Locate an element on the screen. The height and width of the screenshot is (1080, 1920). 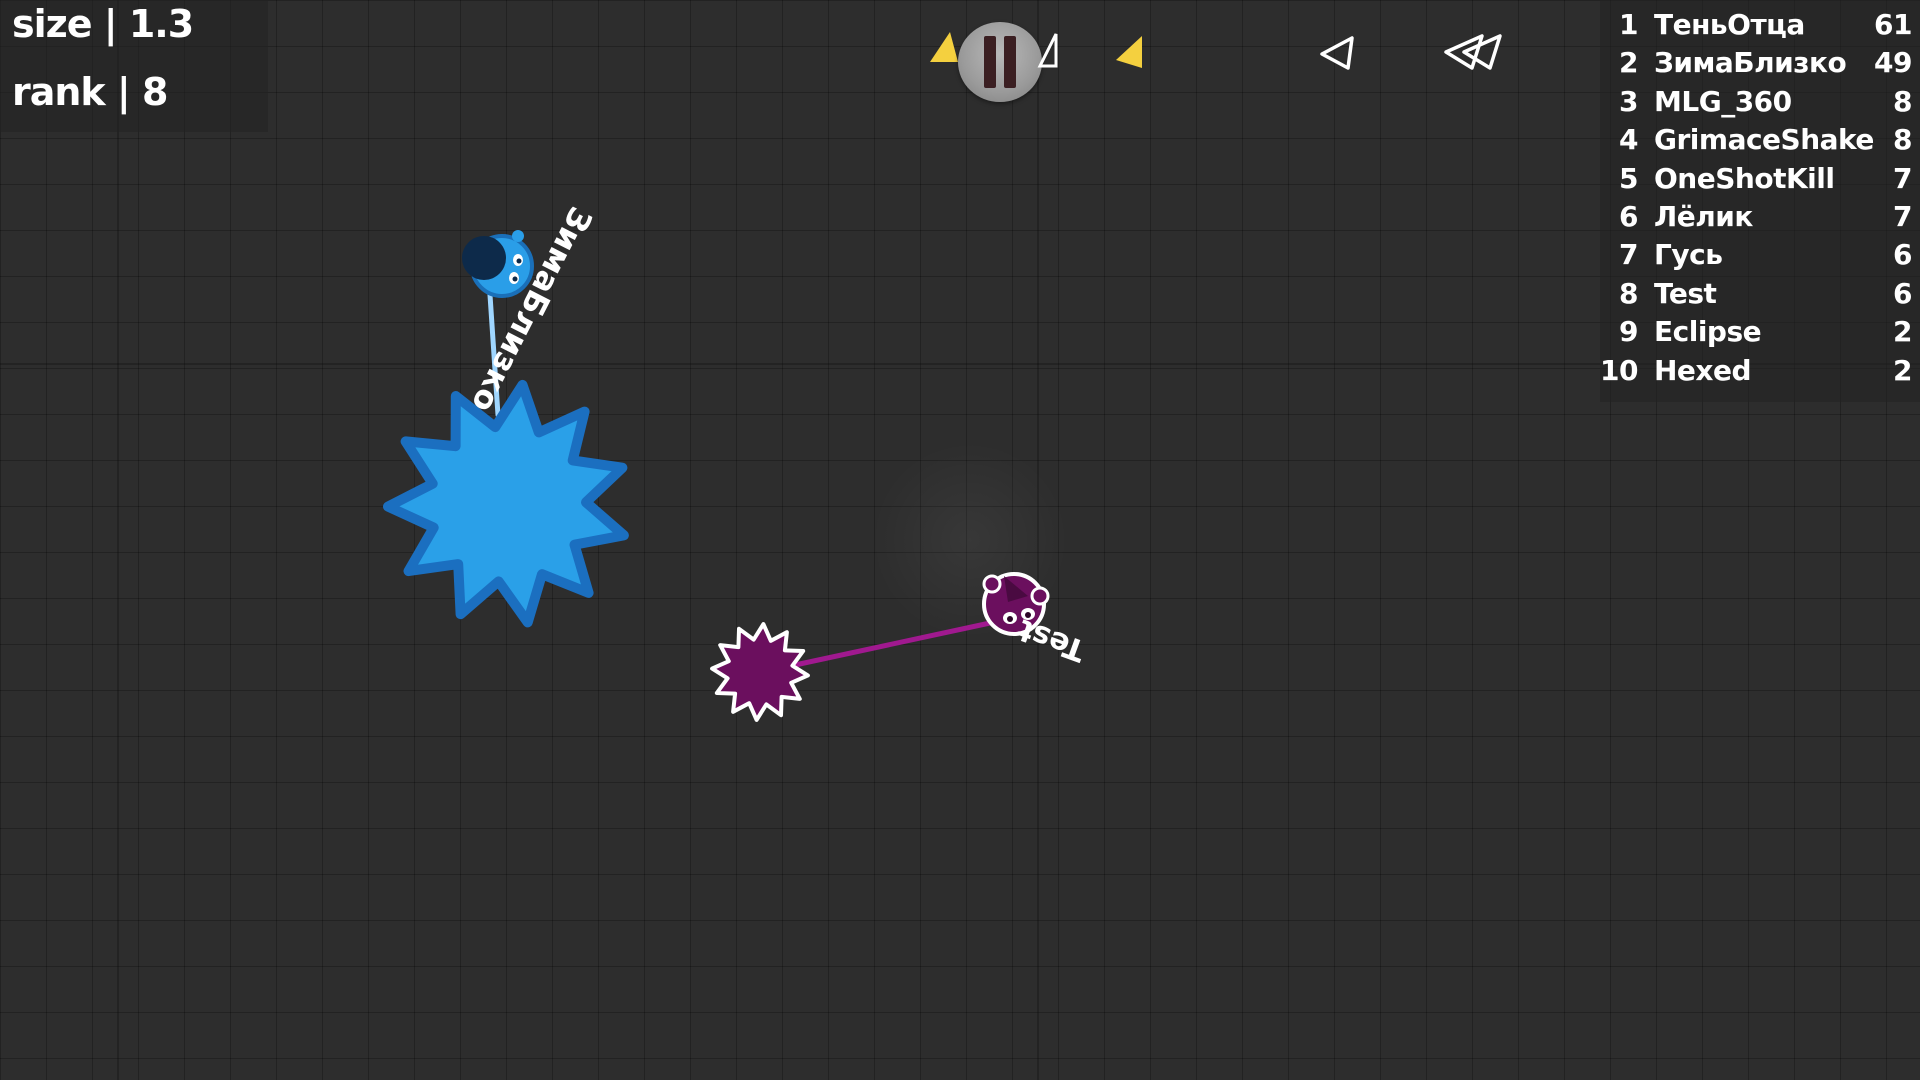
leaderboard-name: OneShotKill is located at coordinates (1744, 178).